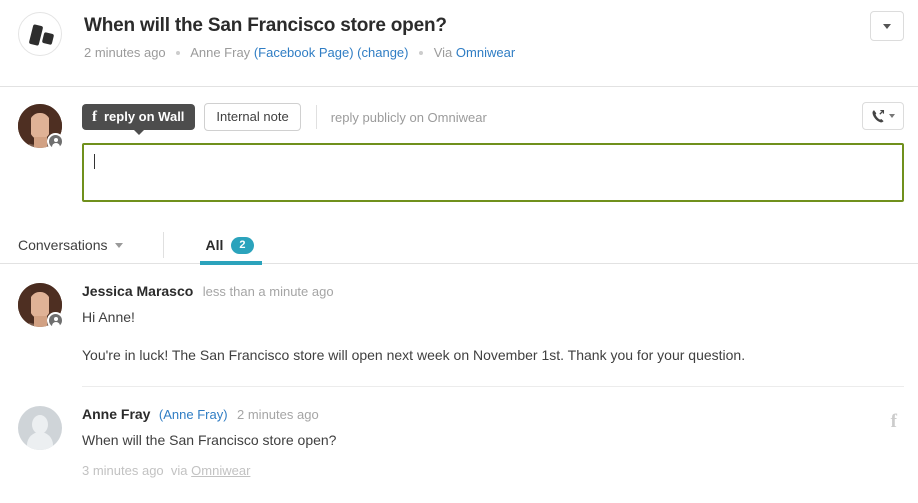  I want to click on phone-forward-icon, so click(878, 115).